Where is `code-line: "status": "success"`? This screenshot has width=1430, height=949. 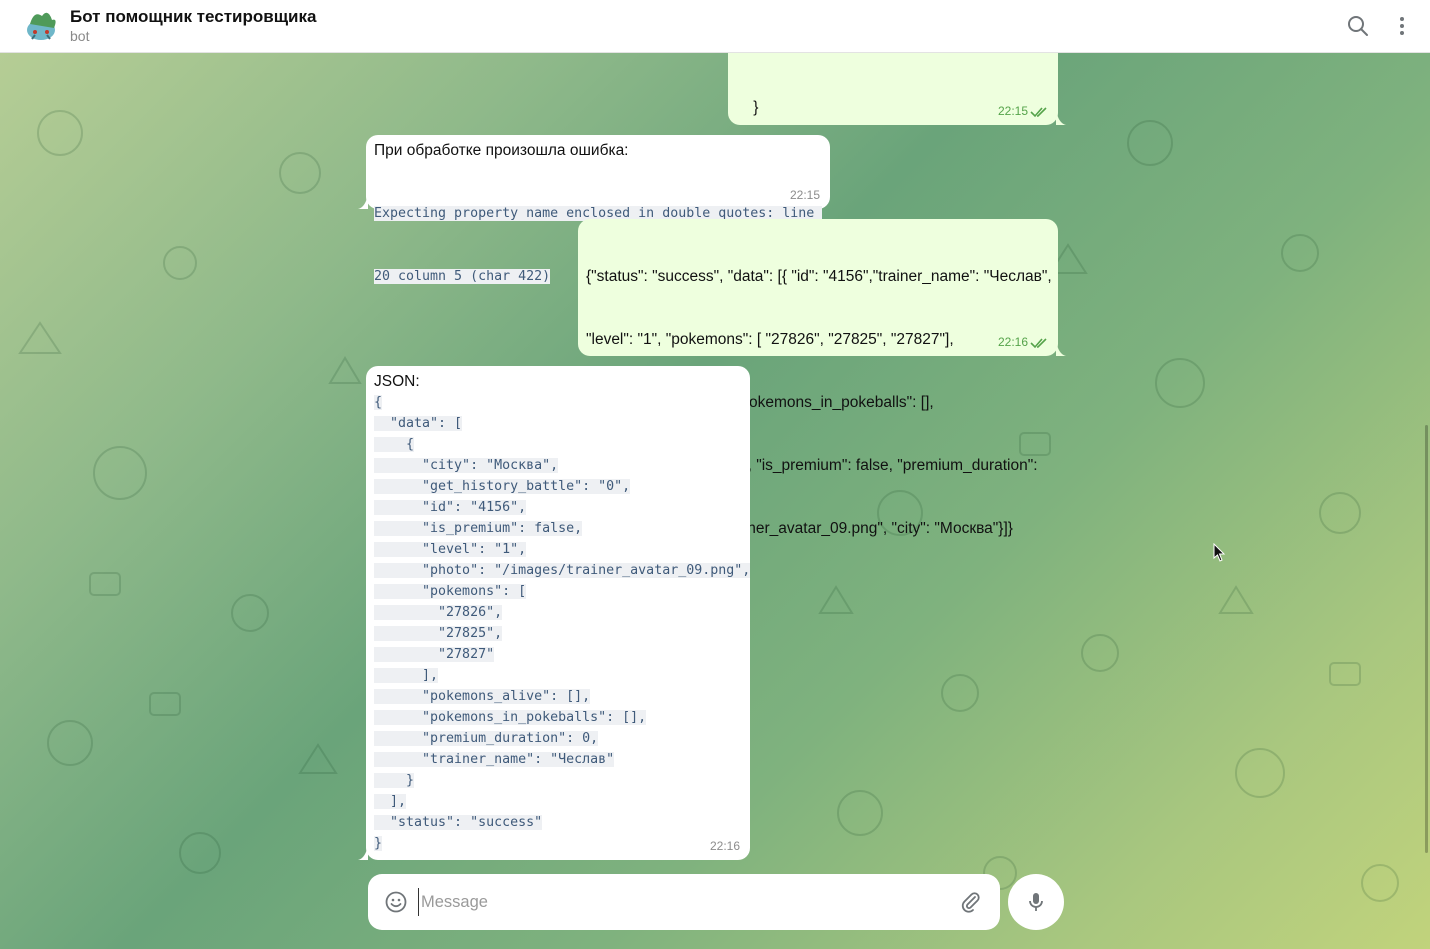
code-line: "status": "success" is located at coordinates (458, 822).